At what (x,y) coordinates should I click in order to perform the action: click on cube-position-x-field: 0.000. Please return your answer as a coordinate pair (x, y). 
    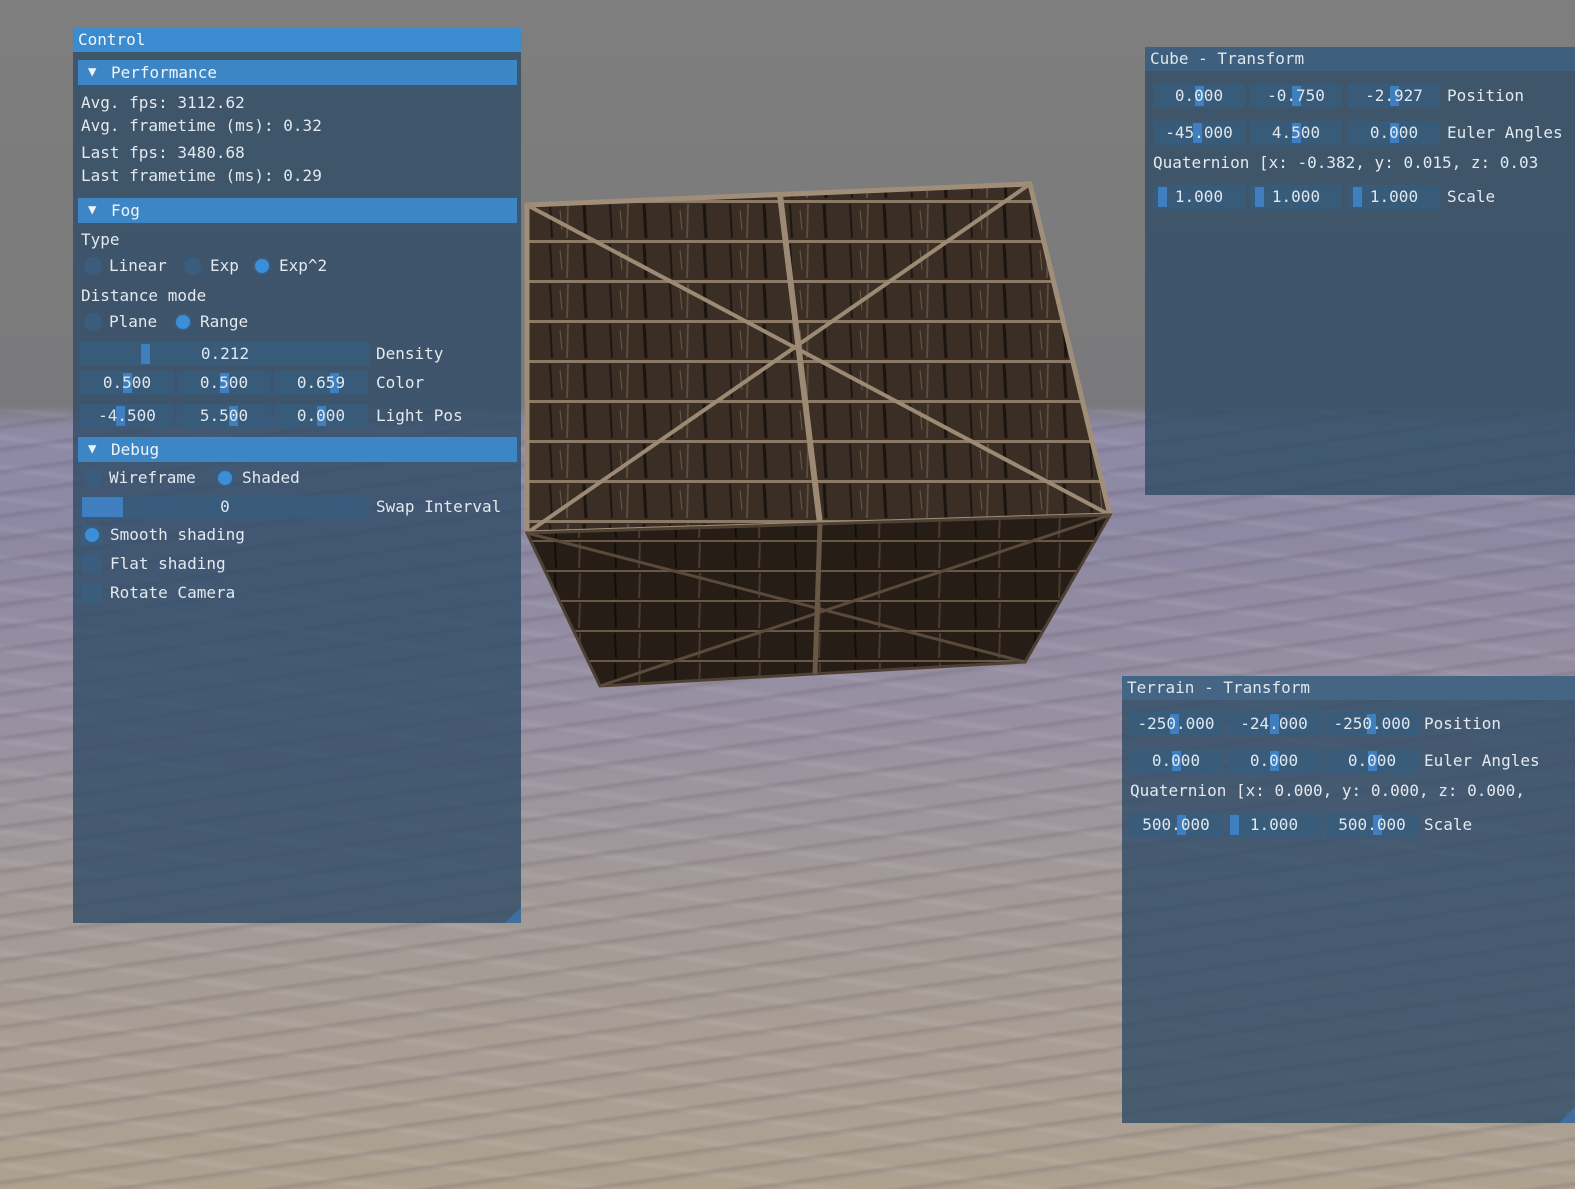
    Looking at the image, I should click on (1199, 96).